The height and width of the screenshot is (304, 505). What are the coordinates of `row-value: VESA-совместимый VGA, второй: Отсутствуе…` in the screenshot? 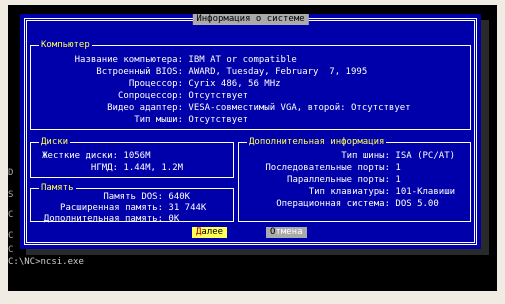 It's located at (299, 108).